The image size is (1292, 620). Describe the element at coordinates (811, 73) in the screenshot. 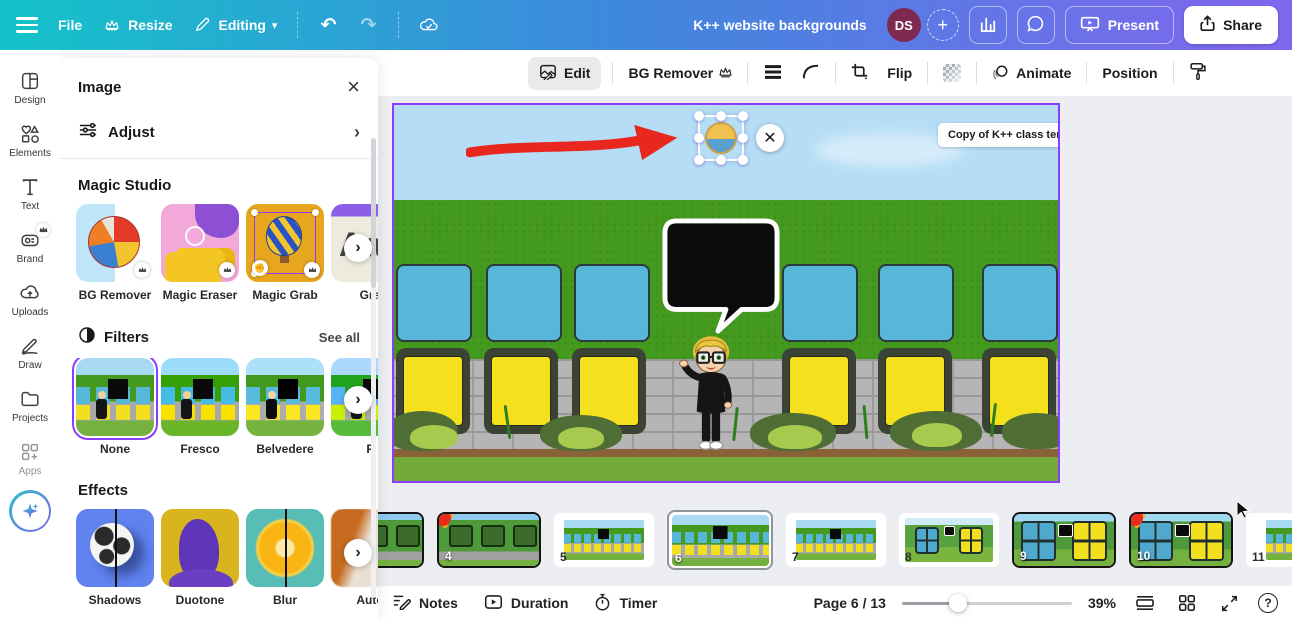

I see `corner-curve-button` at that location.